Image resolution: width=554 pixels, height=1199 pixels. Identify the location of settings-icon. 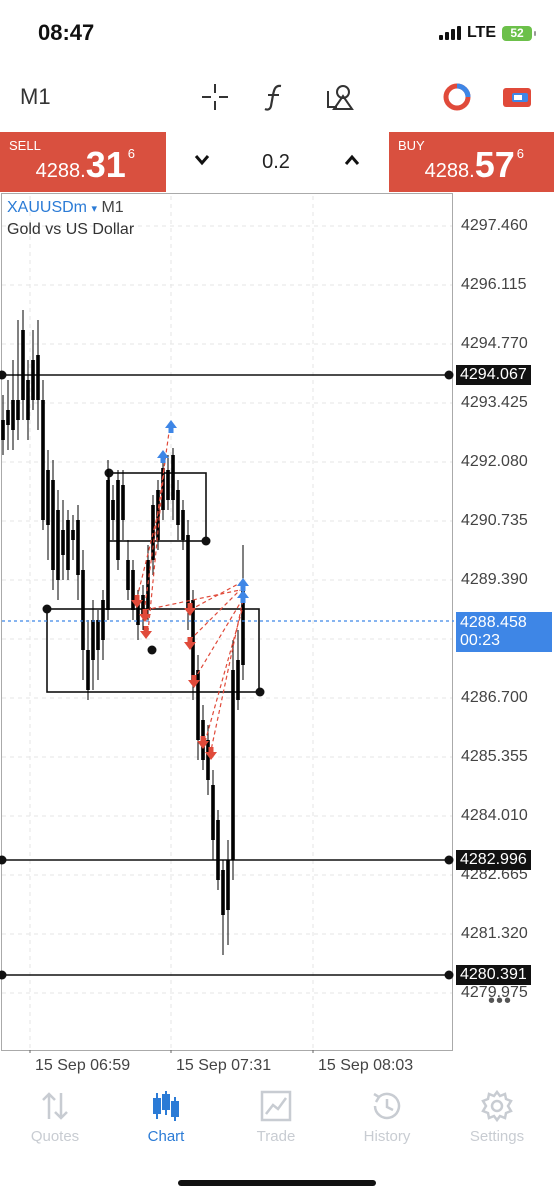
(497, 1106).